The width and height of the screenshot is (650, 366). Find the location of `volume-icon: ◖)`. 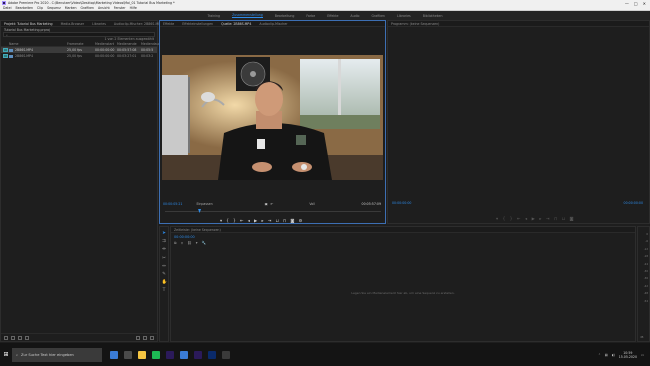

volume-icon: ◖) is located at coordinates (613, 355).